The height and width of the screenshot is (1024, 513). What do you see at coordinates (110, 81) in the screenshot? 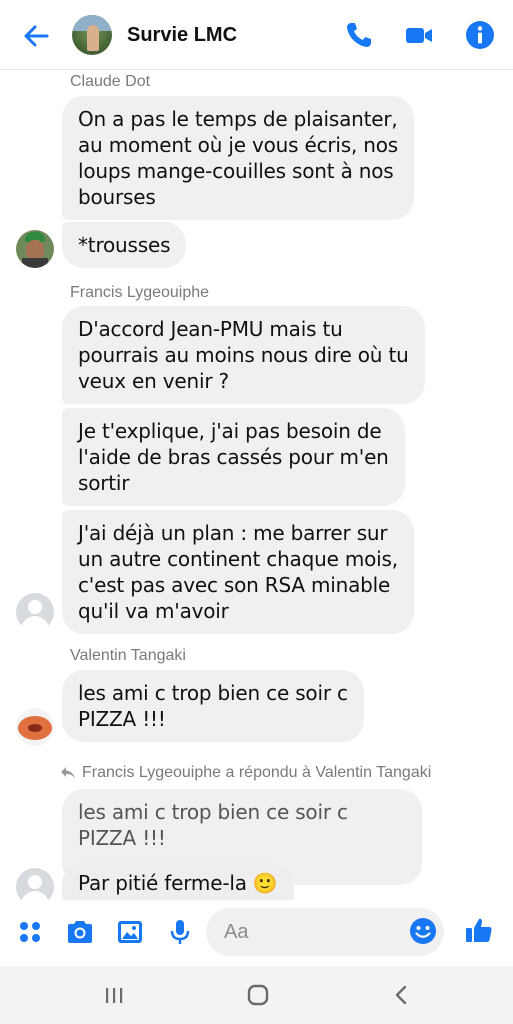
I see `sender-name: Claude Dot` at bounding box center [110, 81].